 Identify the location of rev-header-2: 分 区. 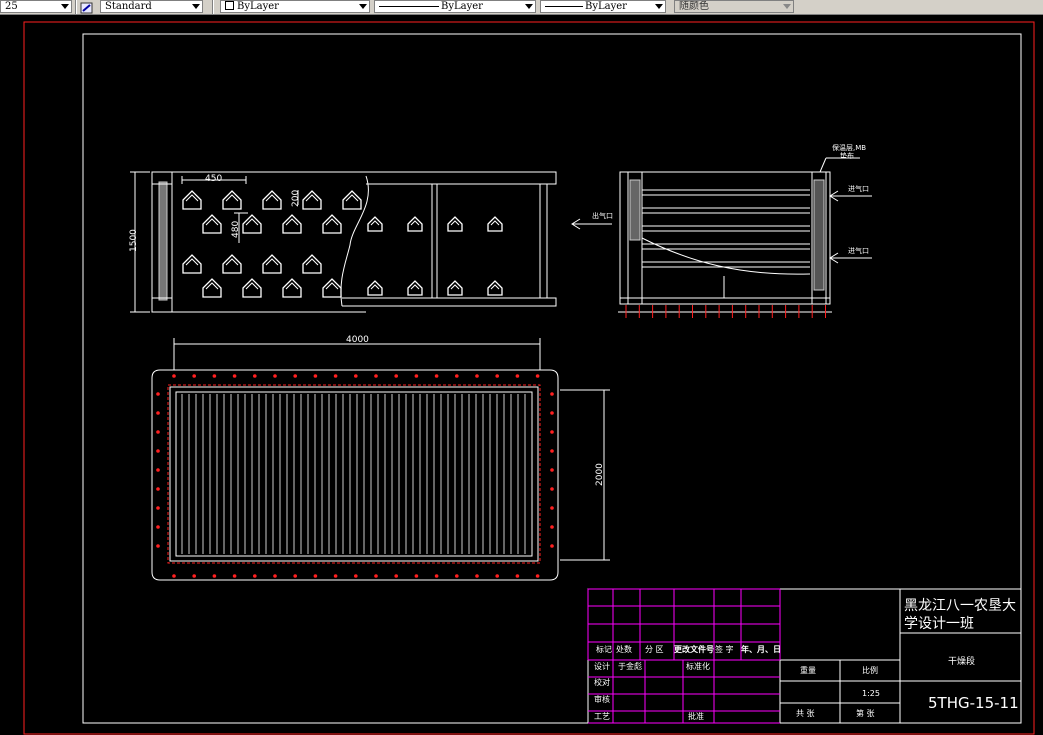
(654, 649).